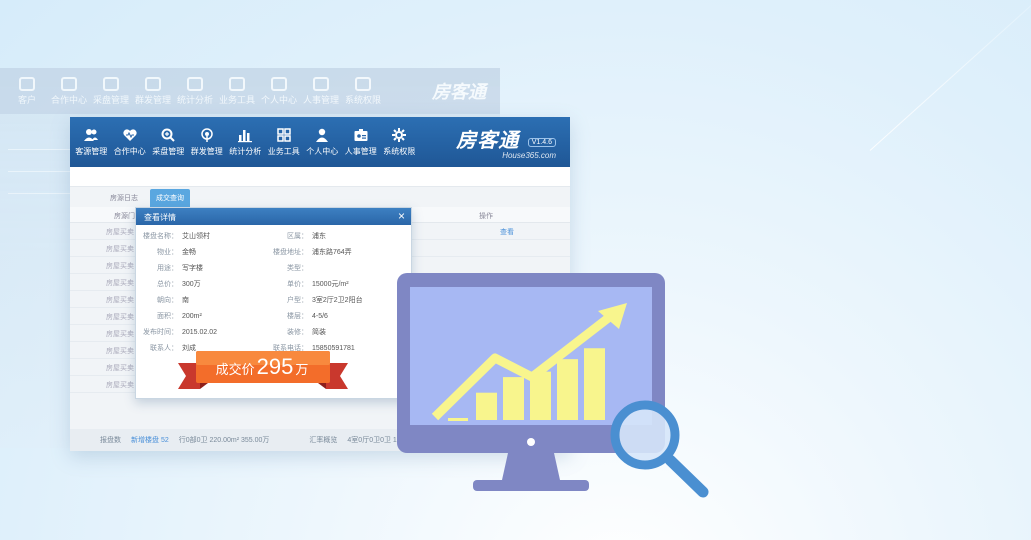 The image size is (1031, 540). I want to click on ghost-nav-item: 合作中心, so click(69, 91).